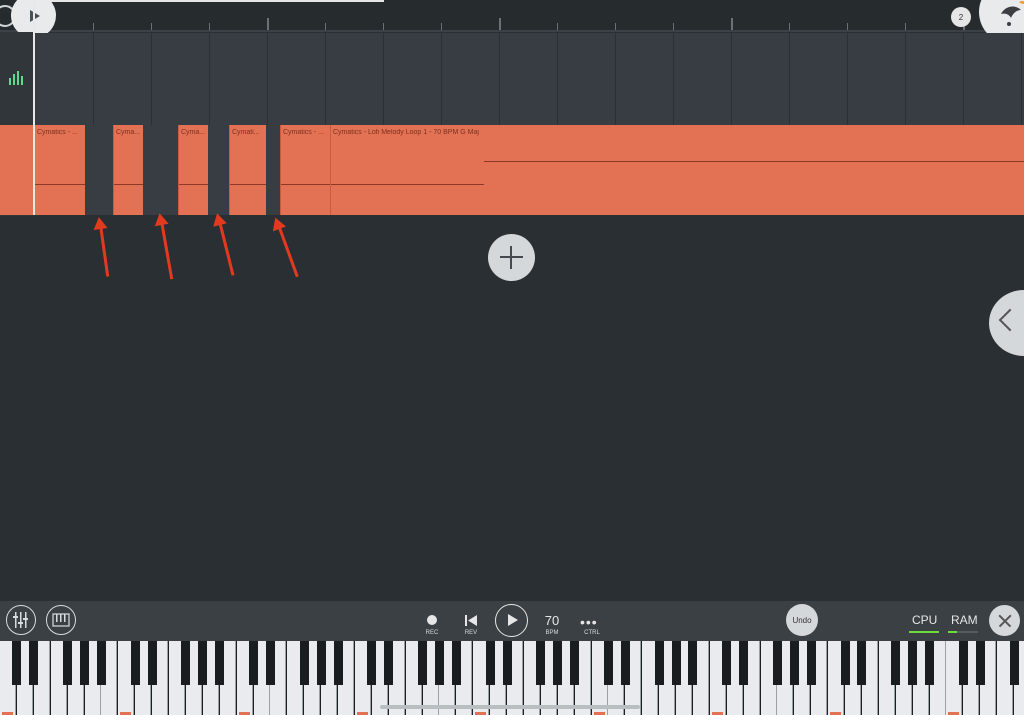  What do you see at coordinates (961, 17) in the screenshot?
I see `page-badge: 2` at bounding box center [961, 17].